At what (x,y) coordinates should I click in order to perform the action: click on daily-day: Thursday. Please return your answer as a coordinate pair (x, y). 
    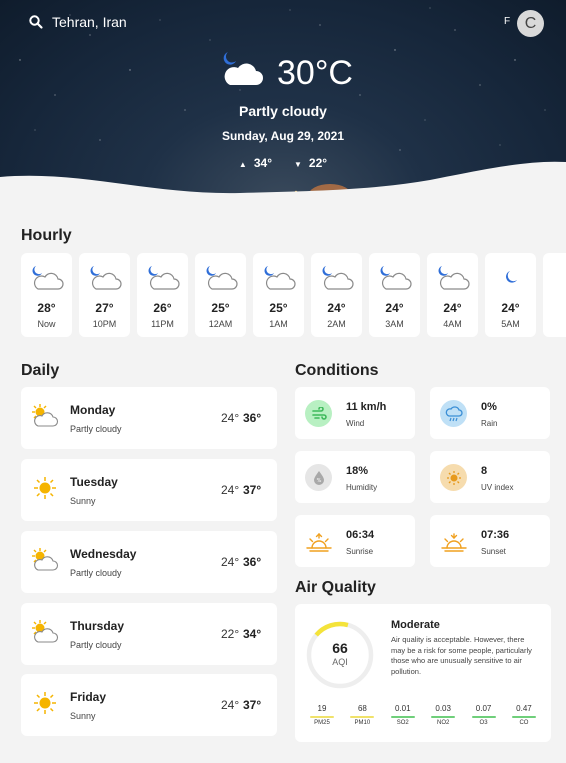
    Looking at the image, I should click on (97, 626).